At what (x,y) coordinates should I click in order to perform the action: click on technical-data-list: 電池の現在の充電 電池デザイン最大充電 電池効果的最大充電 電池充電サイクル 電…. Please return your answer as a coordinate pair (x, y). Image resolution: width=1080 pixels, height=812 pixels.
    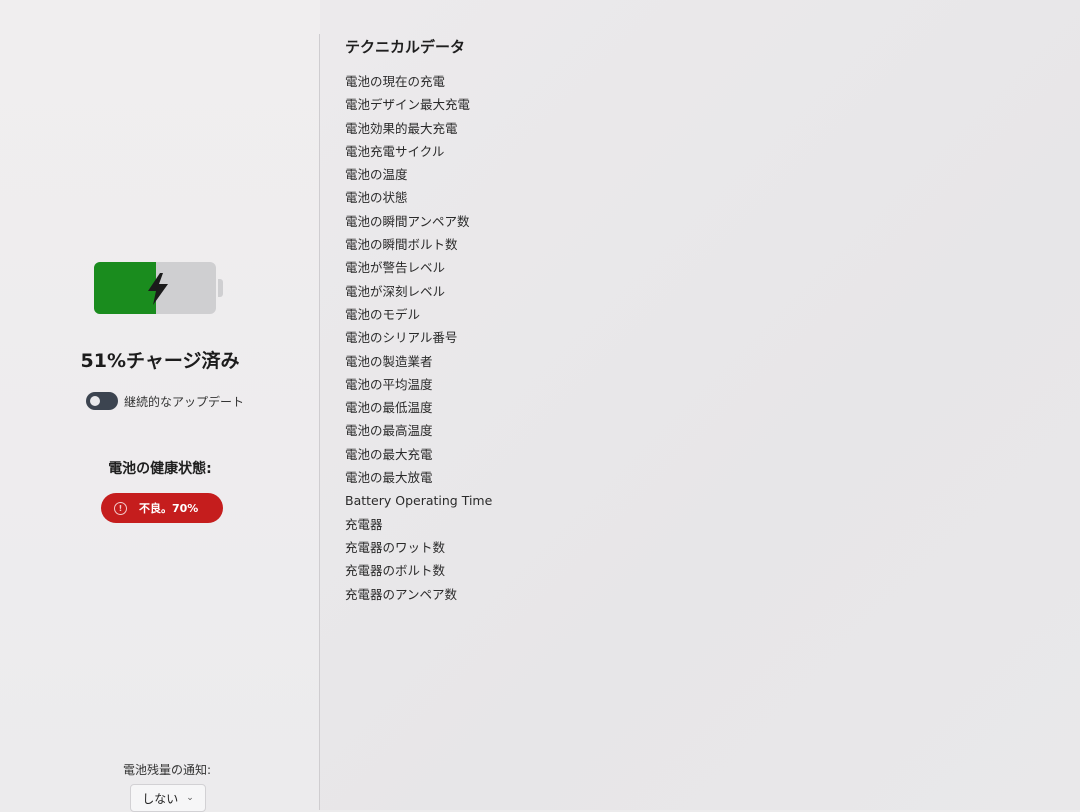
    Looking at the image, I should click on (418, 338).